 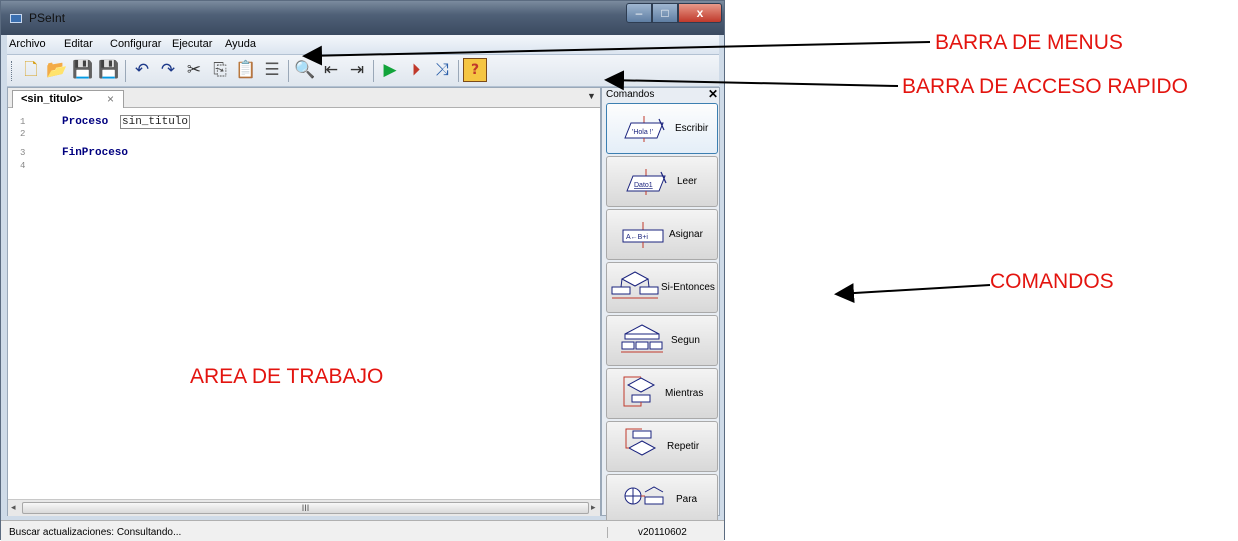 What do you see at coordinates (912, 293) in the screenshot?
I see `arrow-commands` at bounding box center [912, 293].